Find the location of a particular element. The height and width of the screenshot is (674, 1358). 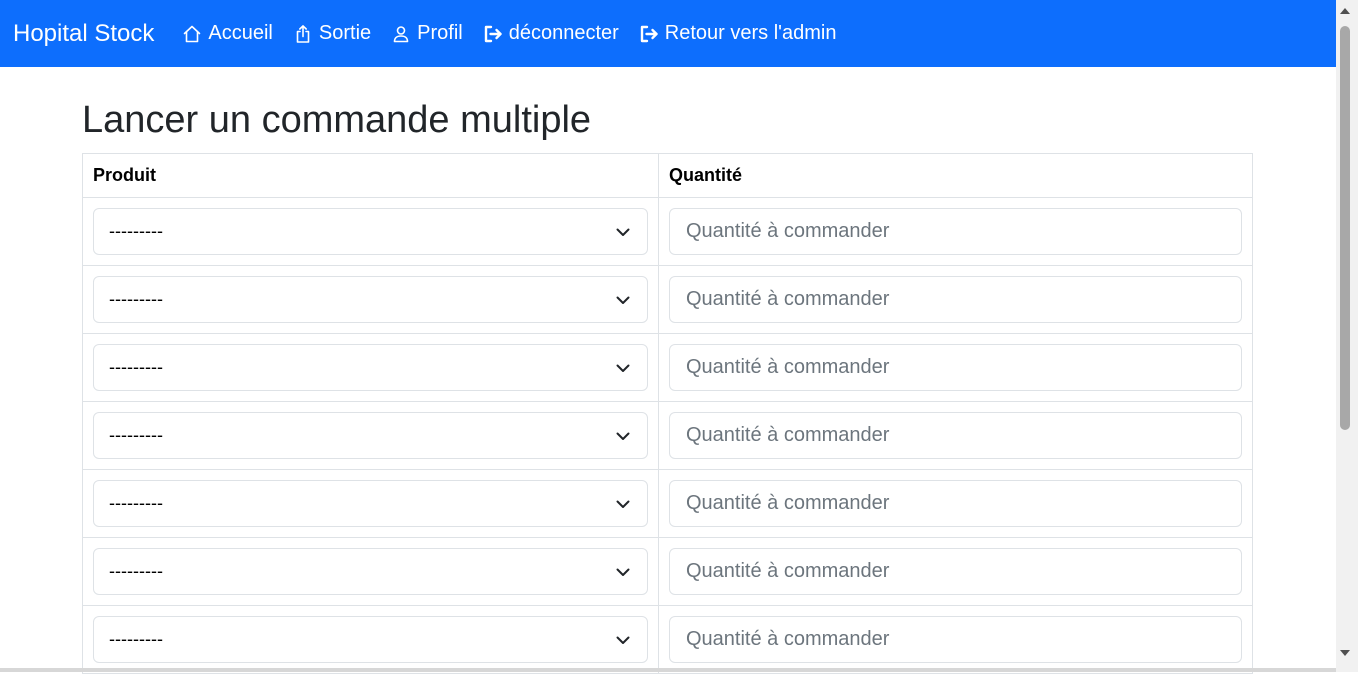

table-header-row: Produit Quantité is located at coordinates (668, 176).